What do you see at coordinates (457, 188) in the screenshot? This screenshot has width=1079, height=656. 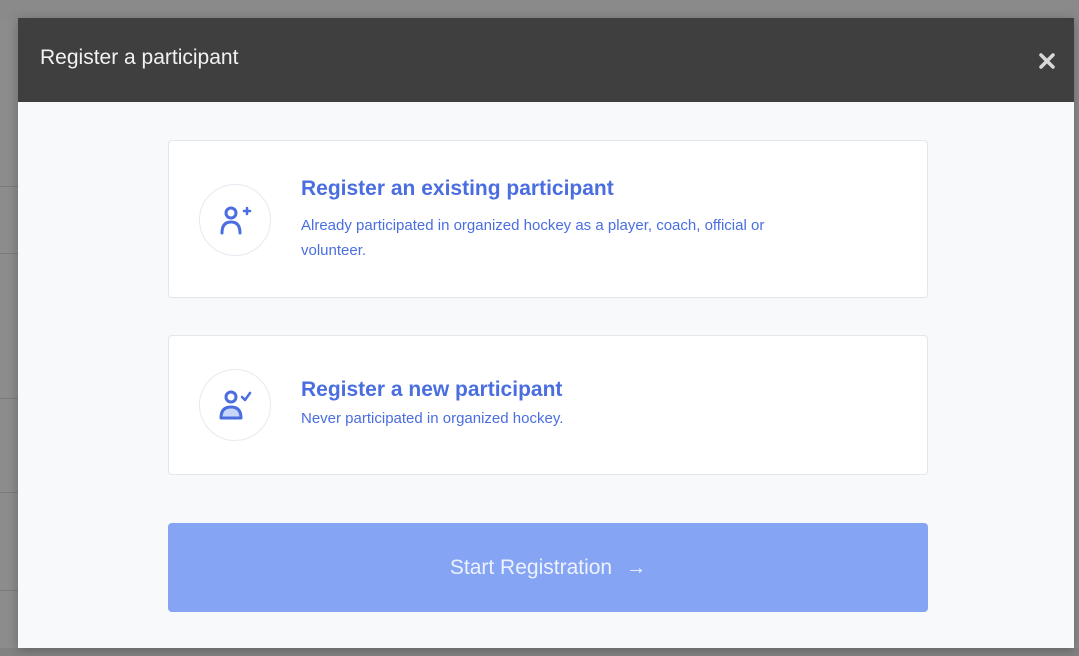 I see `option-title: Register an existing participant` at bounding box center [457, 188].